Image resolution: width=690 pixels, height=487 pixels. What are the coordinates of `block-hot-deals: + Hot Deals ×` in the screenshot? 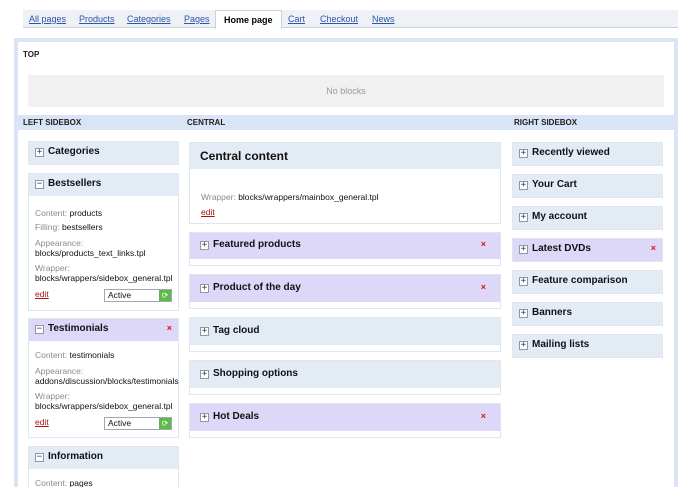 It's located at (345, 420).